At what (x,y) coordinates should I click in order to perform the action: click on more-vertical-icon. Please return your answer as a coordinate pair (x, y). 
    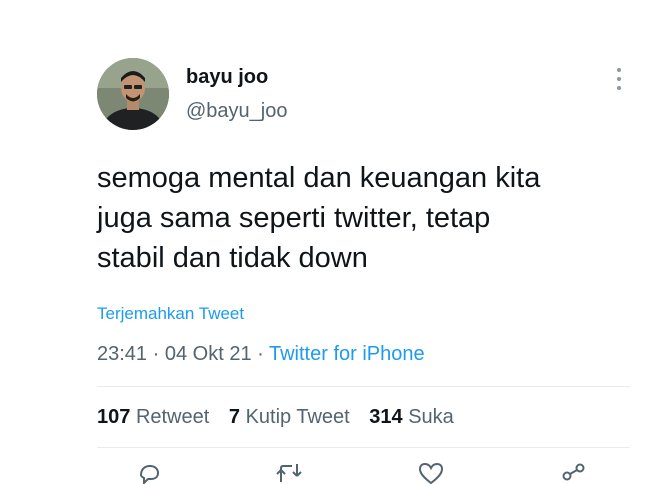
    Looking at the image, I should click on (619, 79).